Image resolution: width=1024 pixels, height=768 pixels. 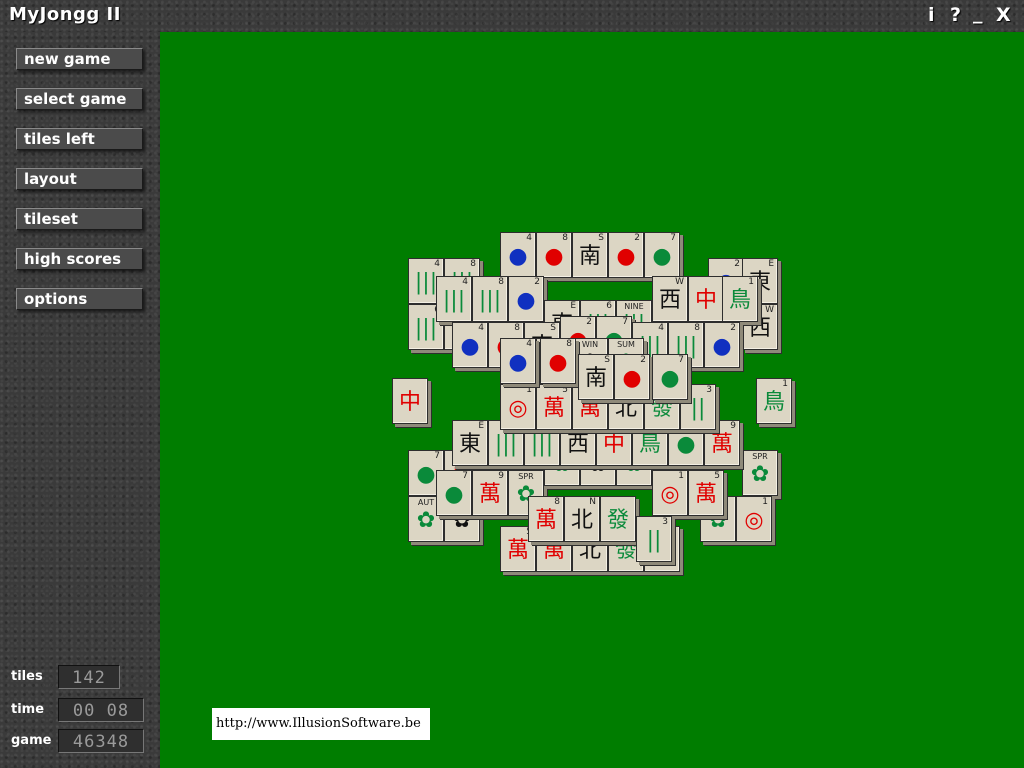 I want to click on title-bar: MyJongg II i ? _ X, so click(x=512, y=16).